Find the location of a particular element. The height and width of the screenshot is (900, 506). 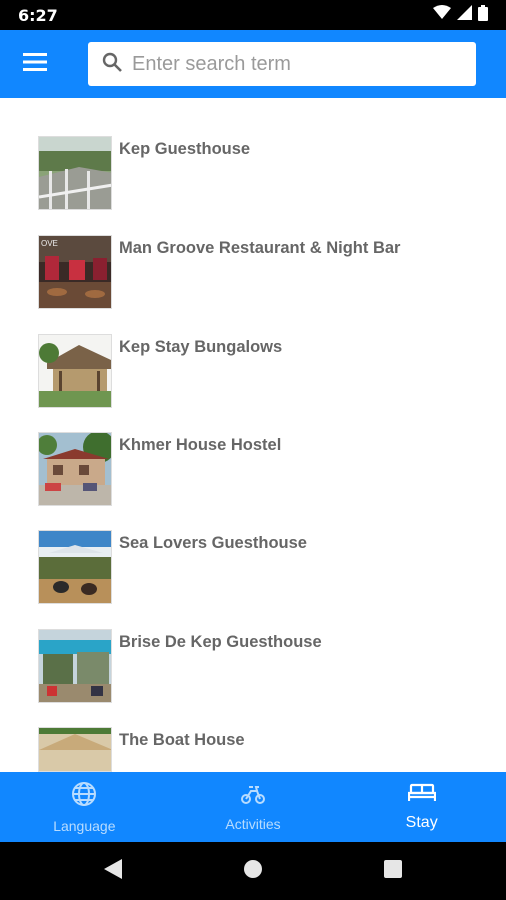

home-button is located at coordinates (253, 871).